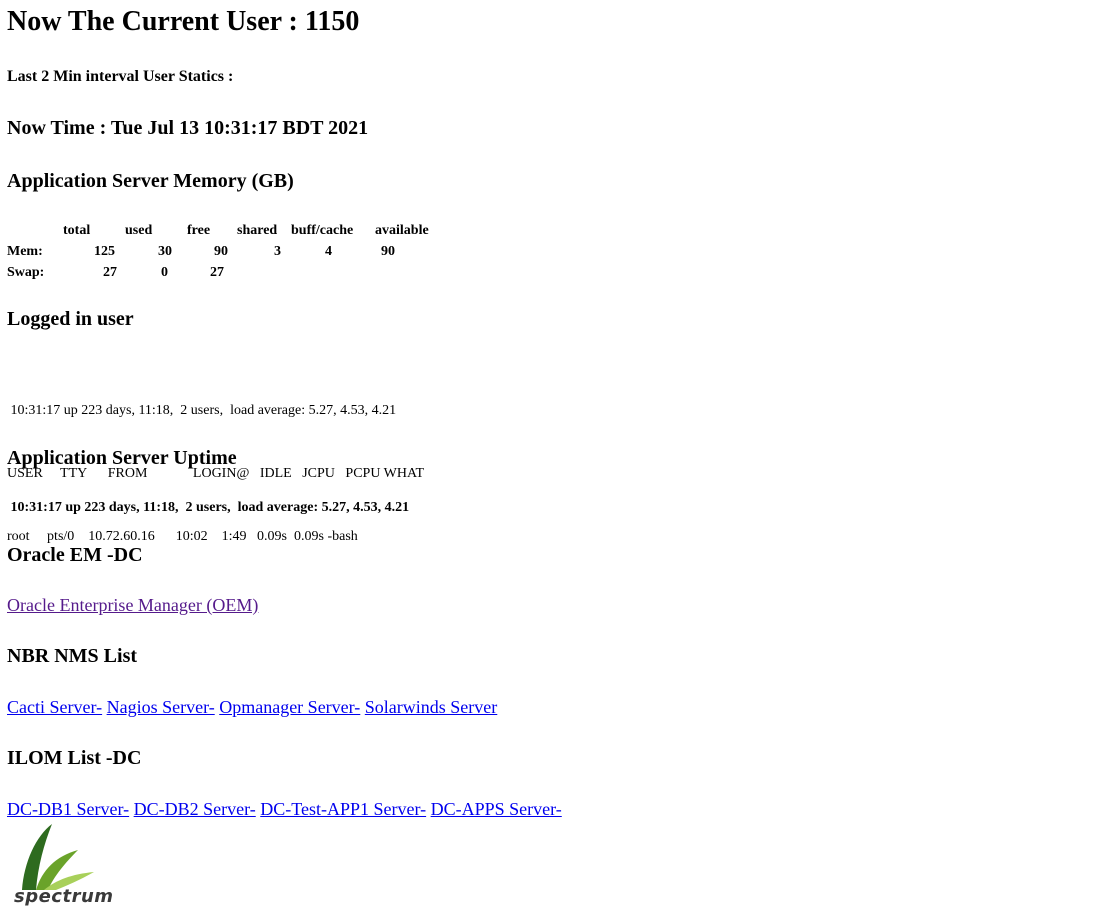 The height and width of the screenshot is (912, 1111). I want to click on now-time-heading: Now Time : Tue Jul 13 10:31:17 BDT 2021, so click(188, 128).